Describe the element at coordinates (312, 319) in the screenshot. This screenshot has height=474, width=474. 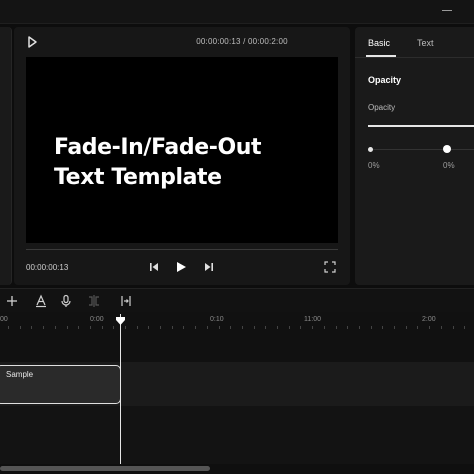
I see `ruler-label: 11:00` at that location.